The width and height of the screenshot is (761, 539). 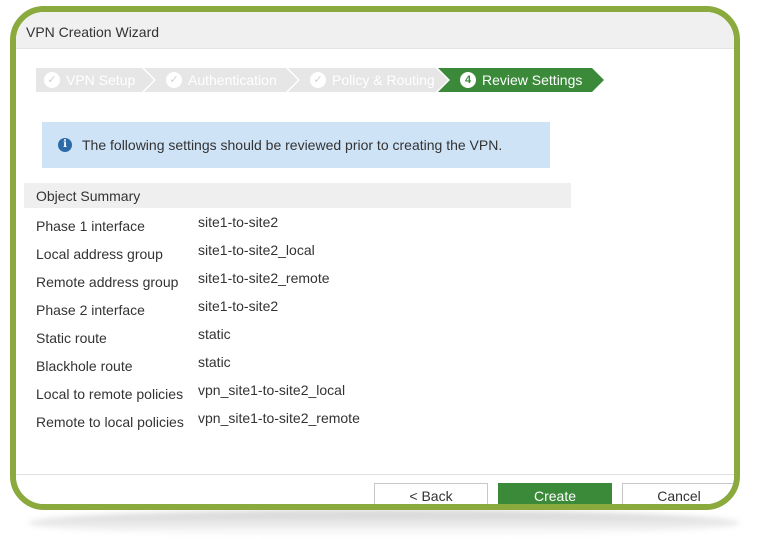 I want to click on summary-value: site1-to-site2_remote, so click(x=264, y=278).